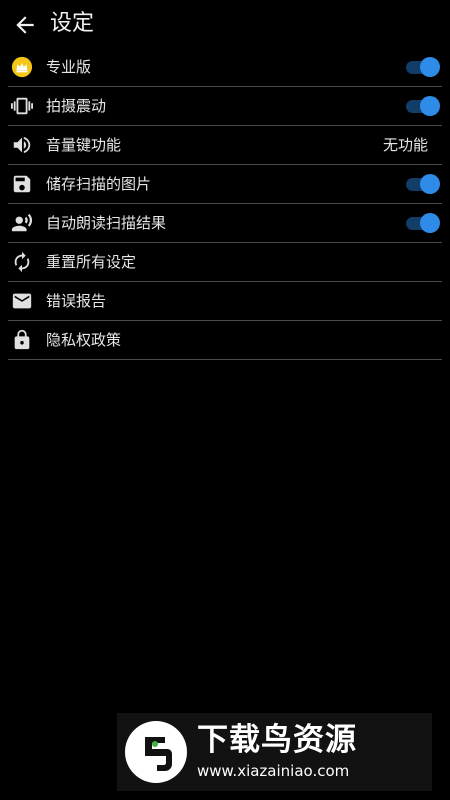  Describe the element at coordinates (225, 223) in the screenshot. I see `settings-item-auto-read: 自动朗读扫描结果` at that location.